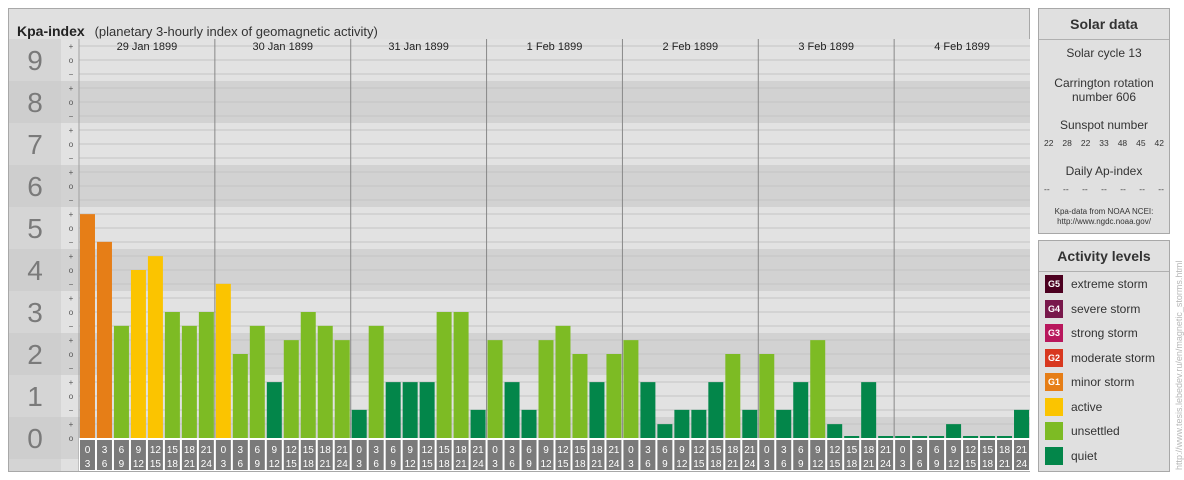 The height and width of the screenshot is (480, 1184). What do you see at coordinates (35, 186) in the screenshot?
I see `y-tick-label: 6` at bounding box center [35, 186].